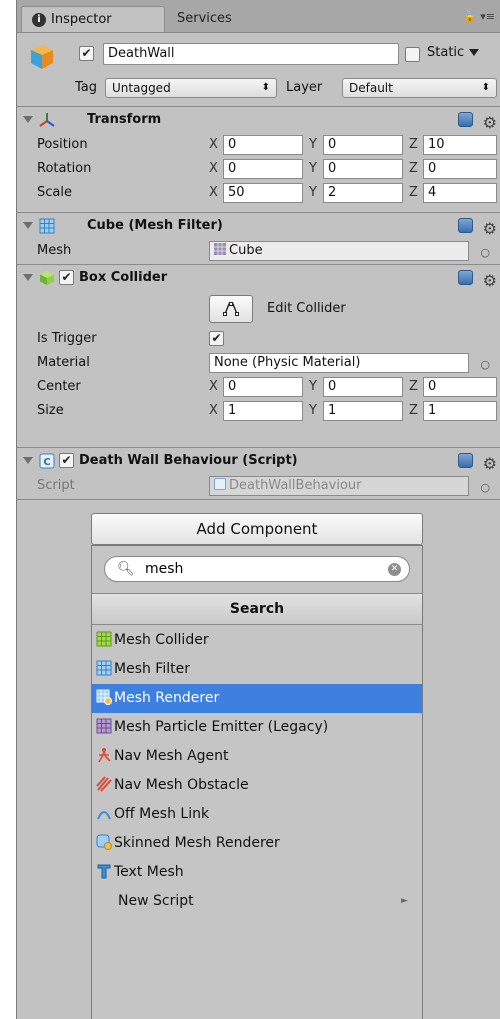 This screenshot has height=1019, width=500. I want to click on list-item-new-script: New Script ►, so click(257, 901).